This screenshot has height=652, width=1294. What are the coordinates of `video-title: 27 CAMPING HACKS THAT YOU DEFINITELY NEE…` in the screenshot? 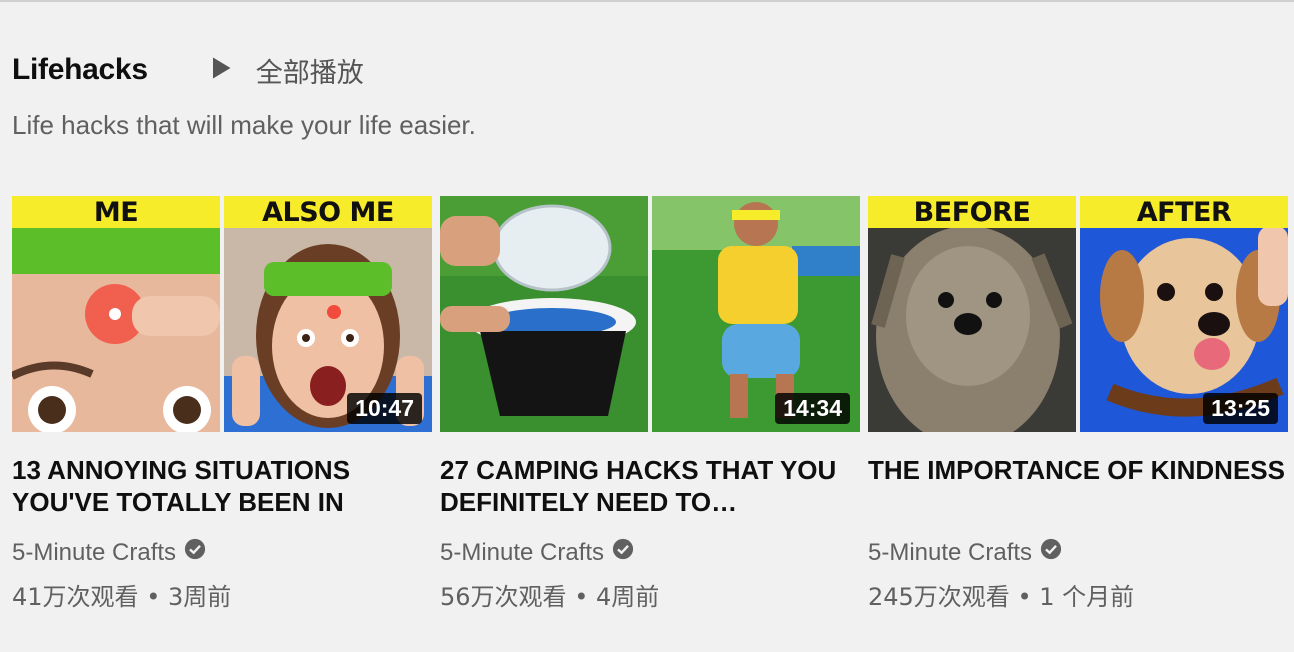 It's located at (650, 486).